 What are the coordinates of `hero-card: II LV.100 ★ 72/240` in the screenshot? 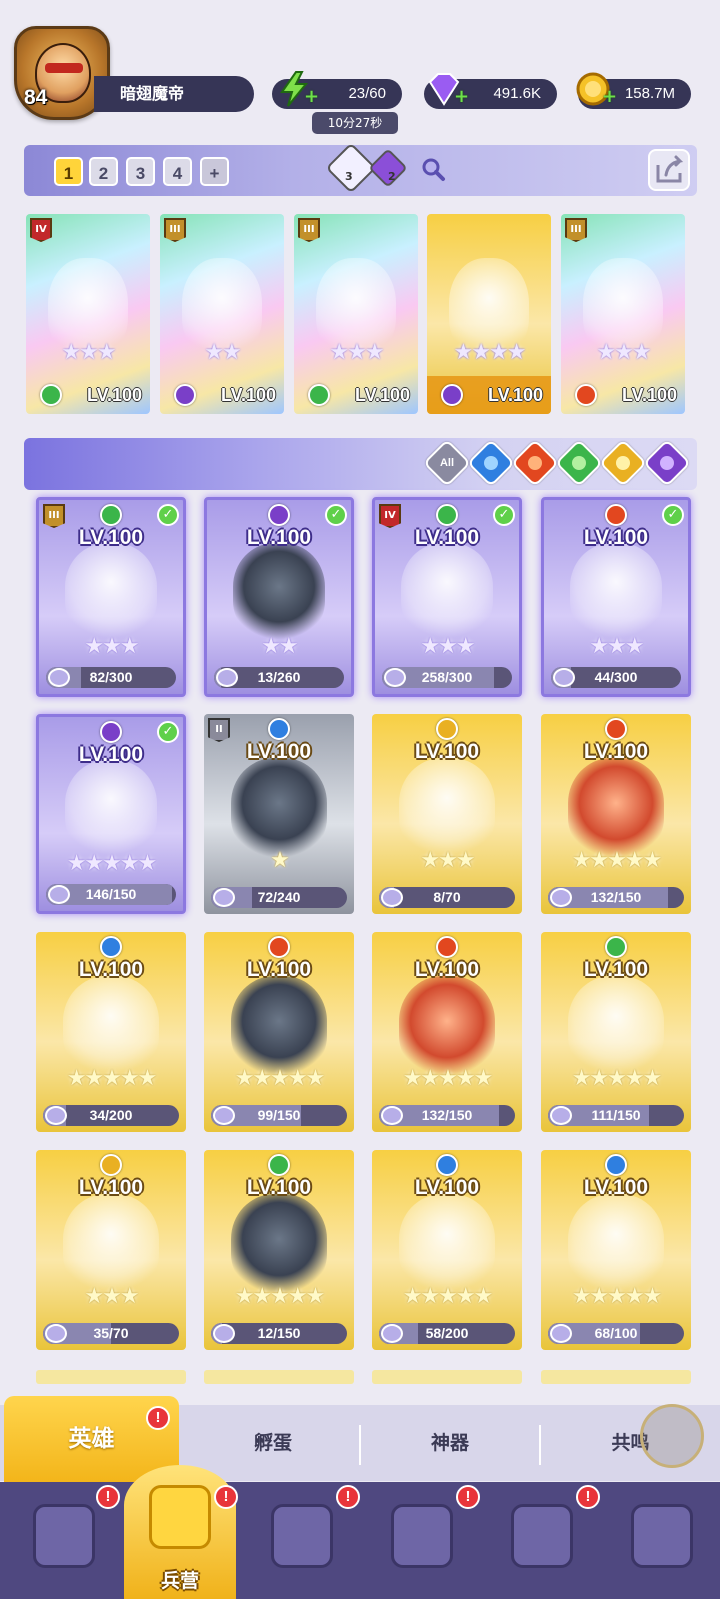 It's located at (279, 814).